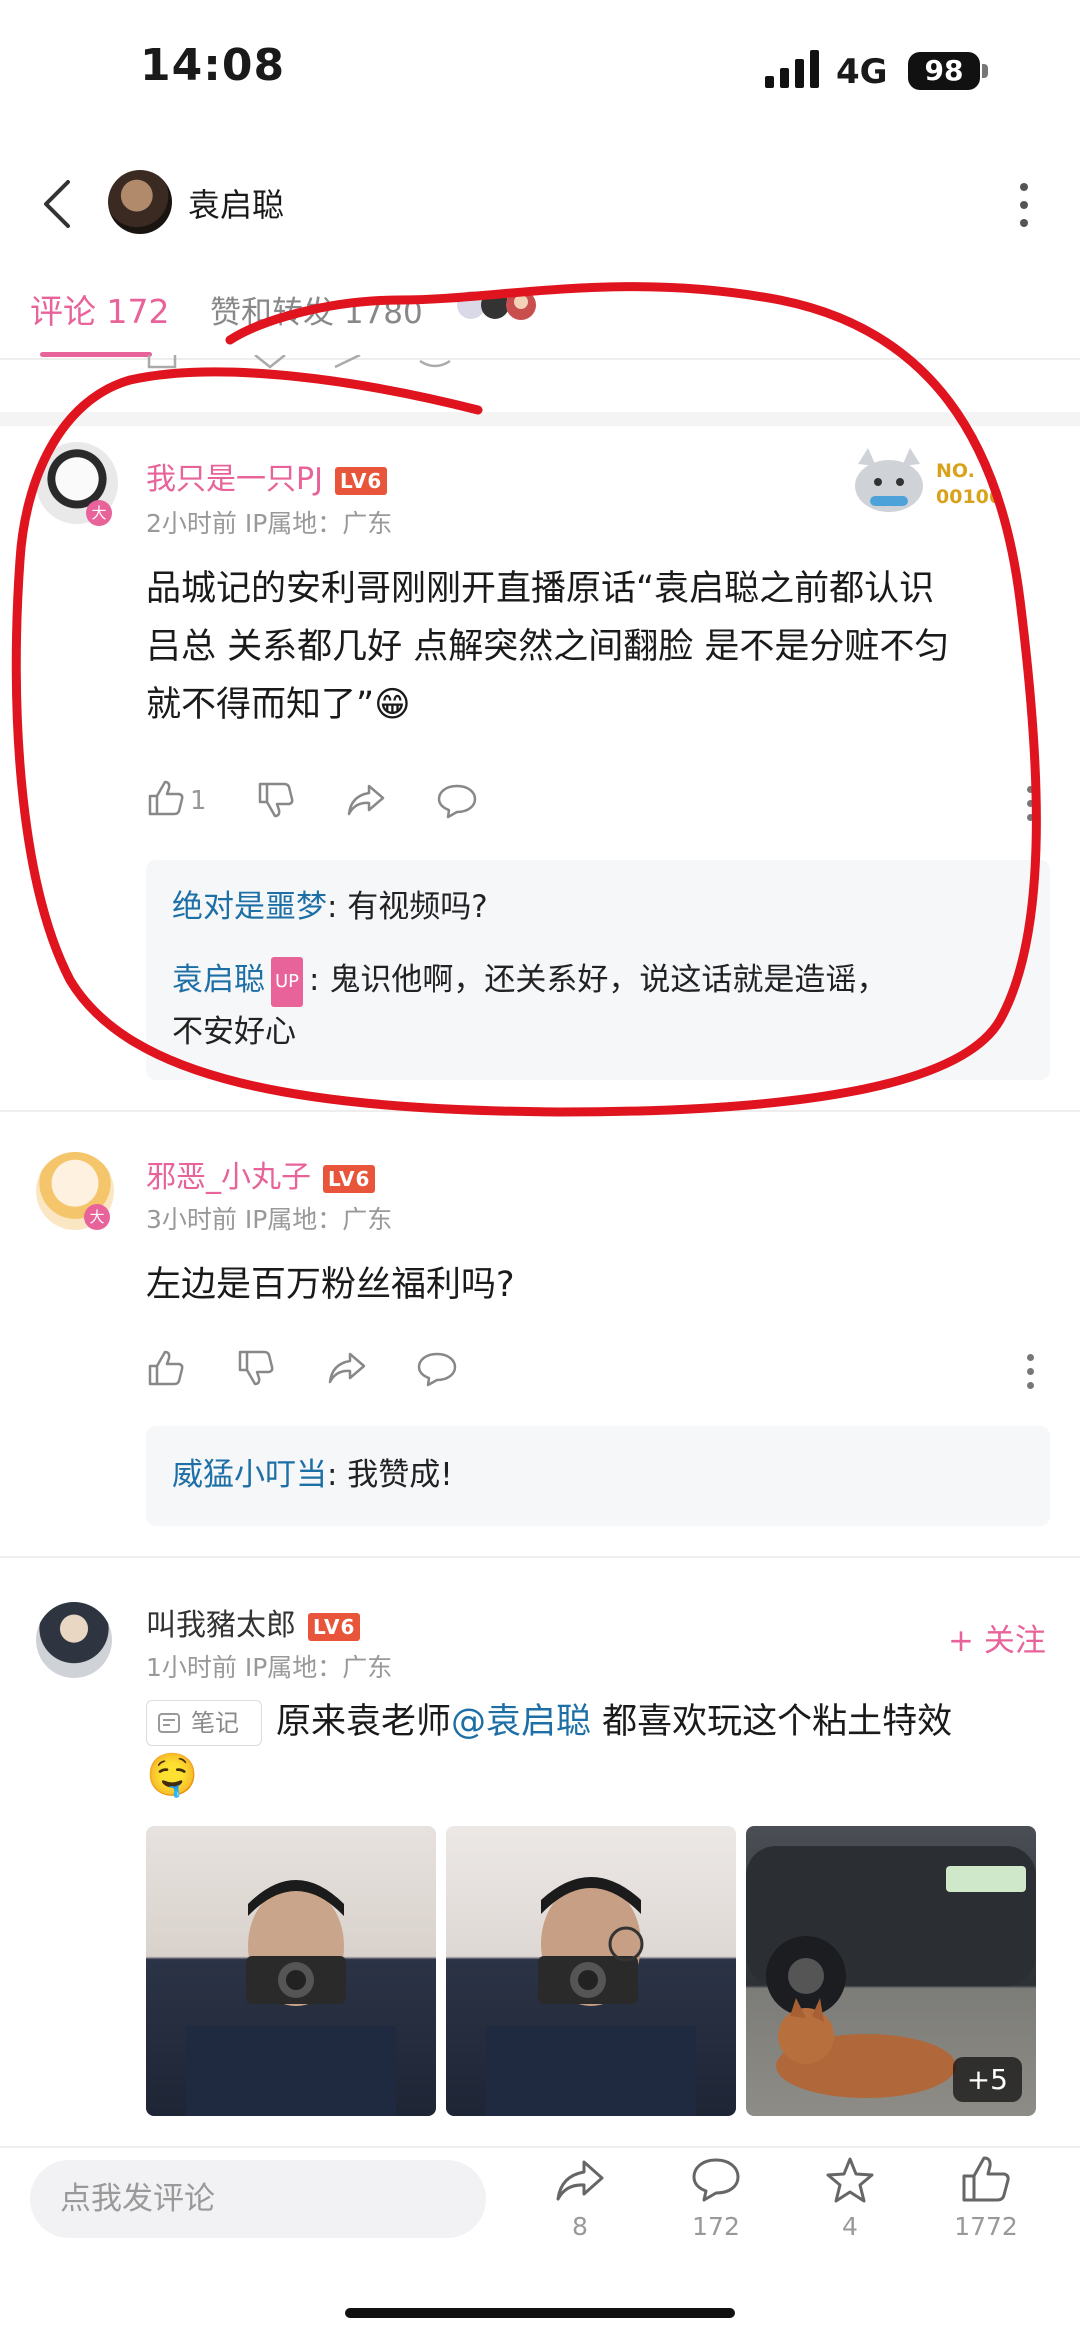 The height and width of the screenshot is (2340, 1080). What do you see at coordinates (215, 1723) in the screenshot?
I see `note-tag-label: 笔记` at bounding box center [215, 1723].